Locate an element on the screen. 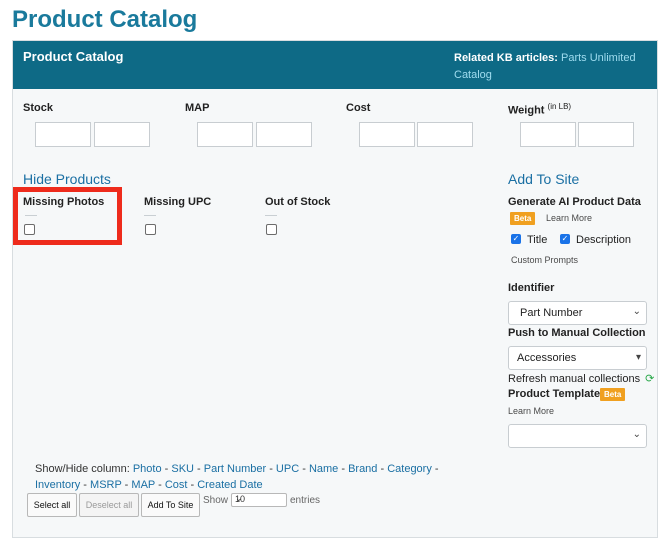  stock-max-input is located at coordinates (122, 134).